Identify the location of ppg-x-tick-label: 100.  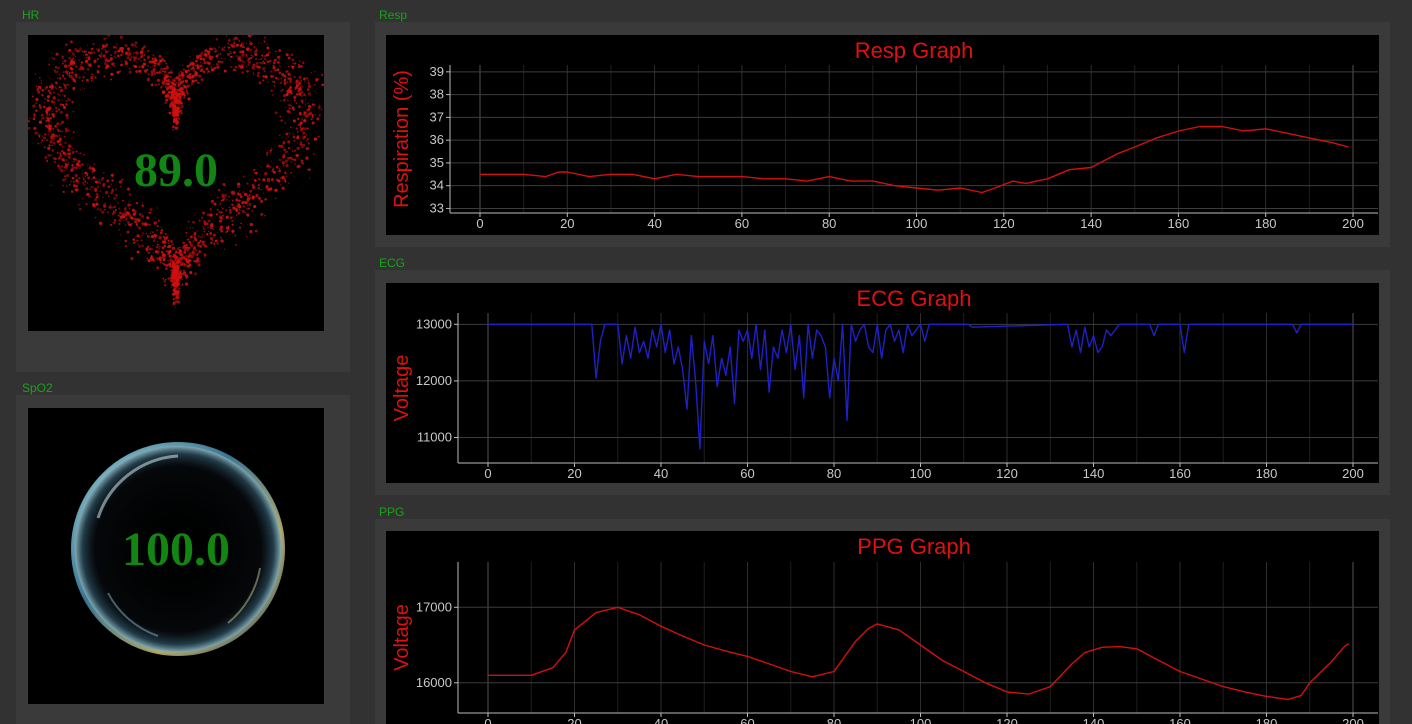
(921, 720).